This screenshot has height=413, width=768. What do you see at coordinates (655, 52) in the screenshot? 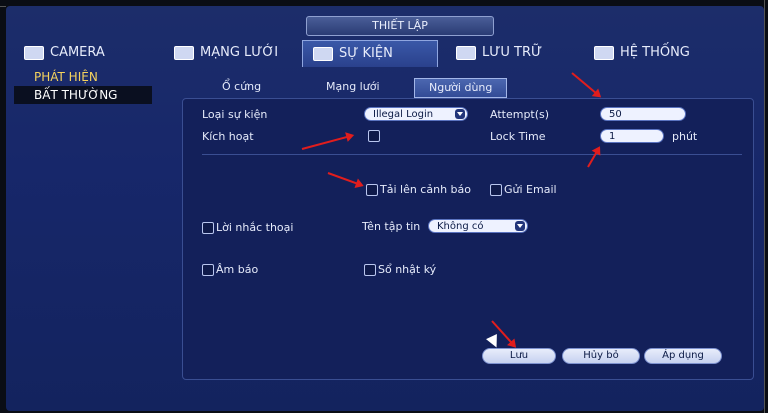
I see `tab-system-label: HỆ THỐNG` at bounding box center [655, 52].